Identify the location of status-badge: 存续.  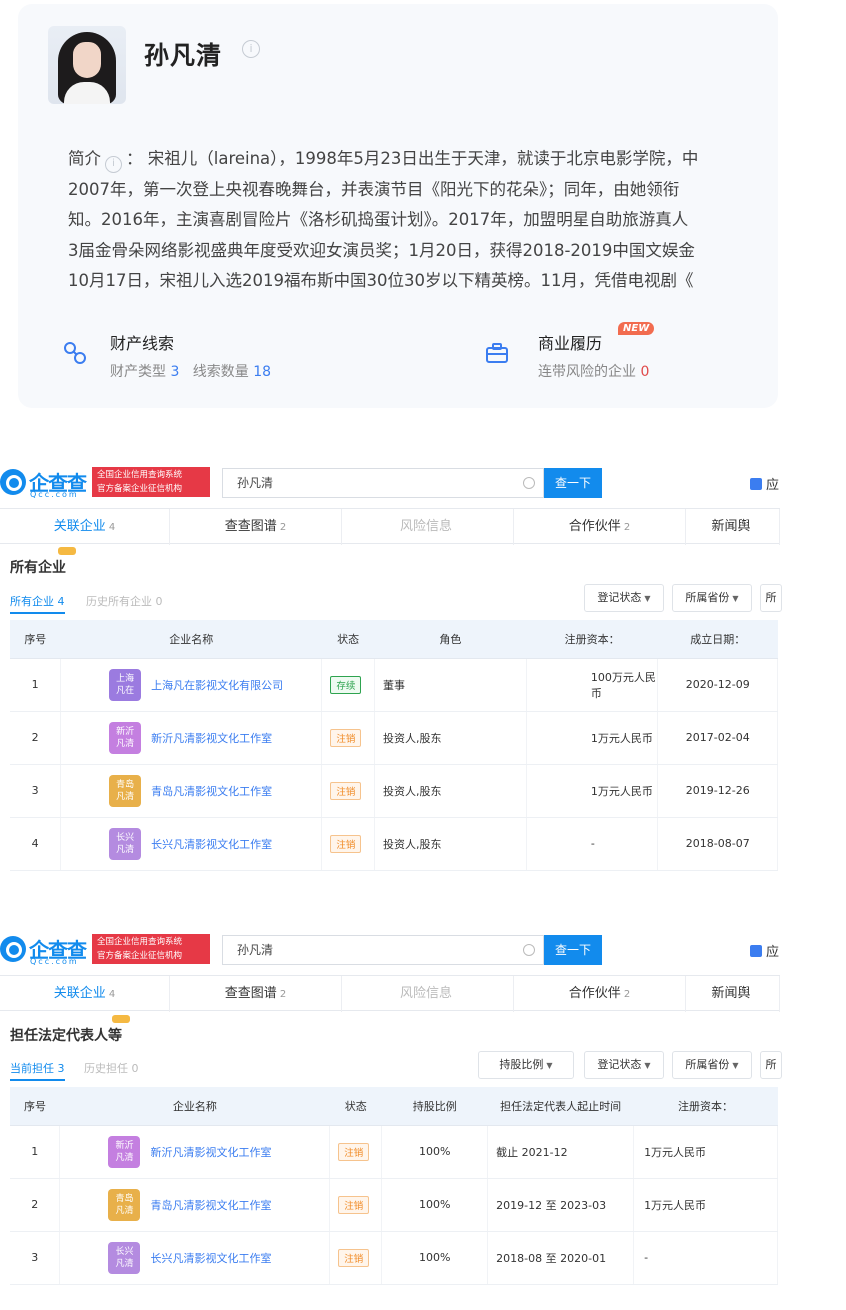
(346, 684).